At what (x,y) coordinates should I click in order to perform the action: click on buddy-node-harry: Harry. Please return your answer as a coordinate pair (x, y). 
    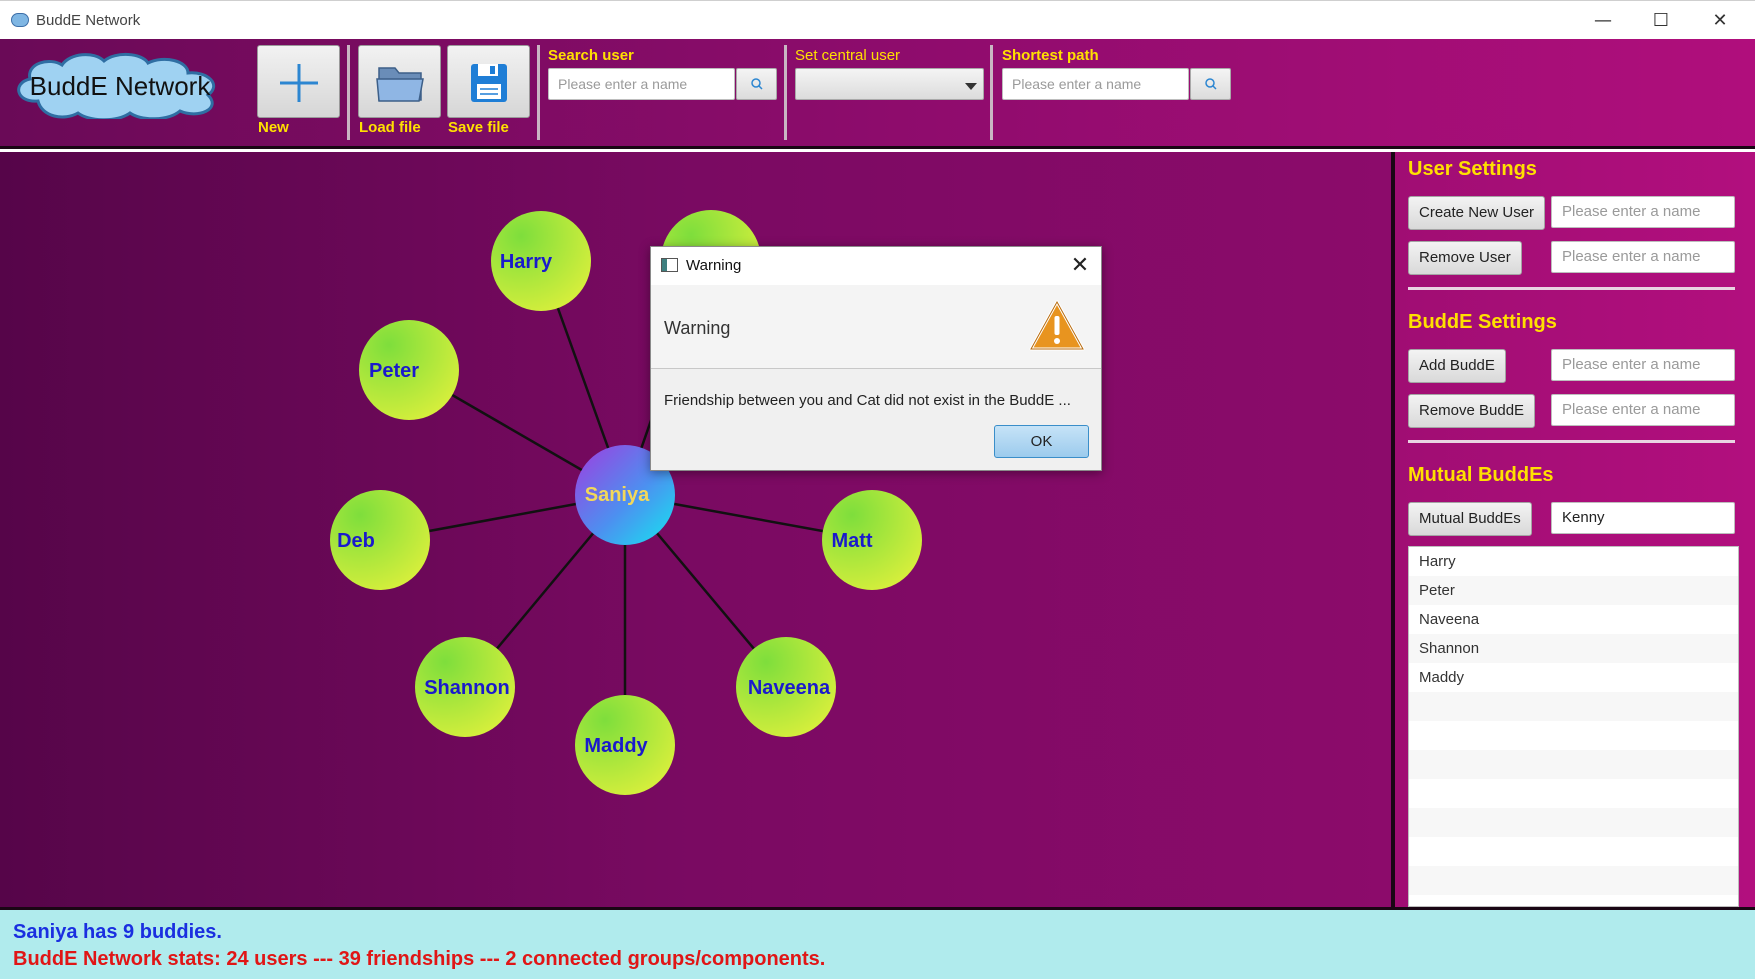
    Looking at the image, I should click on (541, 261).